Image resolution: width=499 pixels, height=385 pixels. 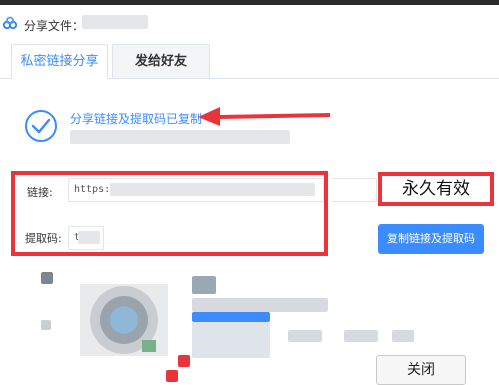 What do you see at coordinates (124, 320) in the screenshot?
I see `blurred-qr-code-image` at bounding box center [124, 320].